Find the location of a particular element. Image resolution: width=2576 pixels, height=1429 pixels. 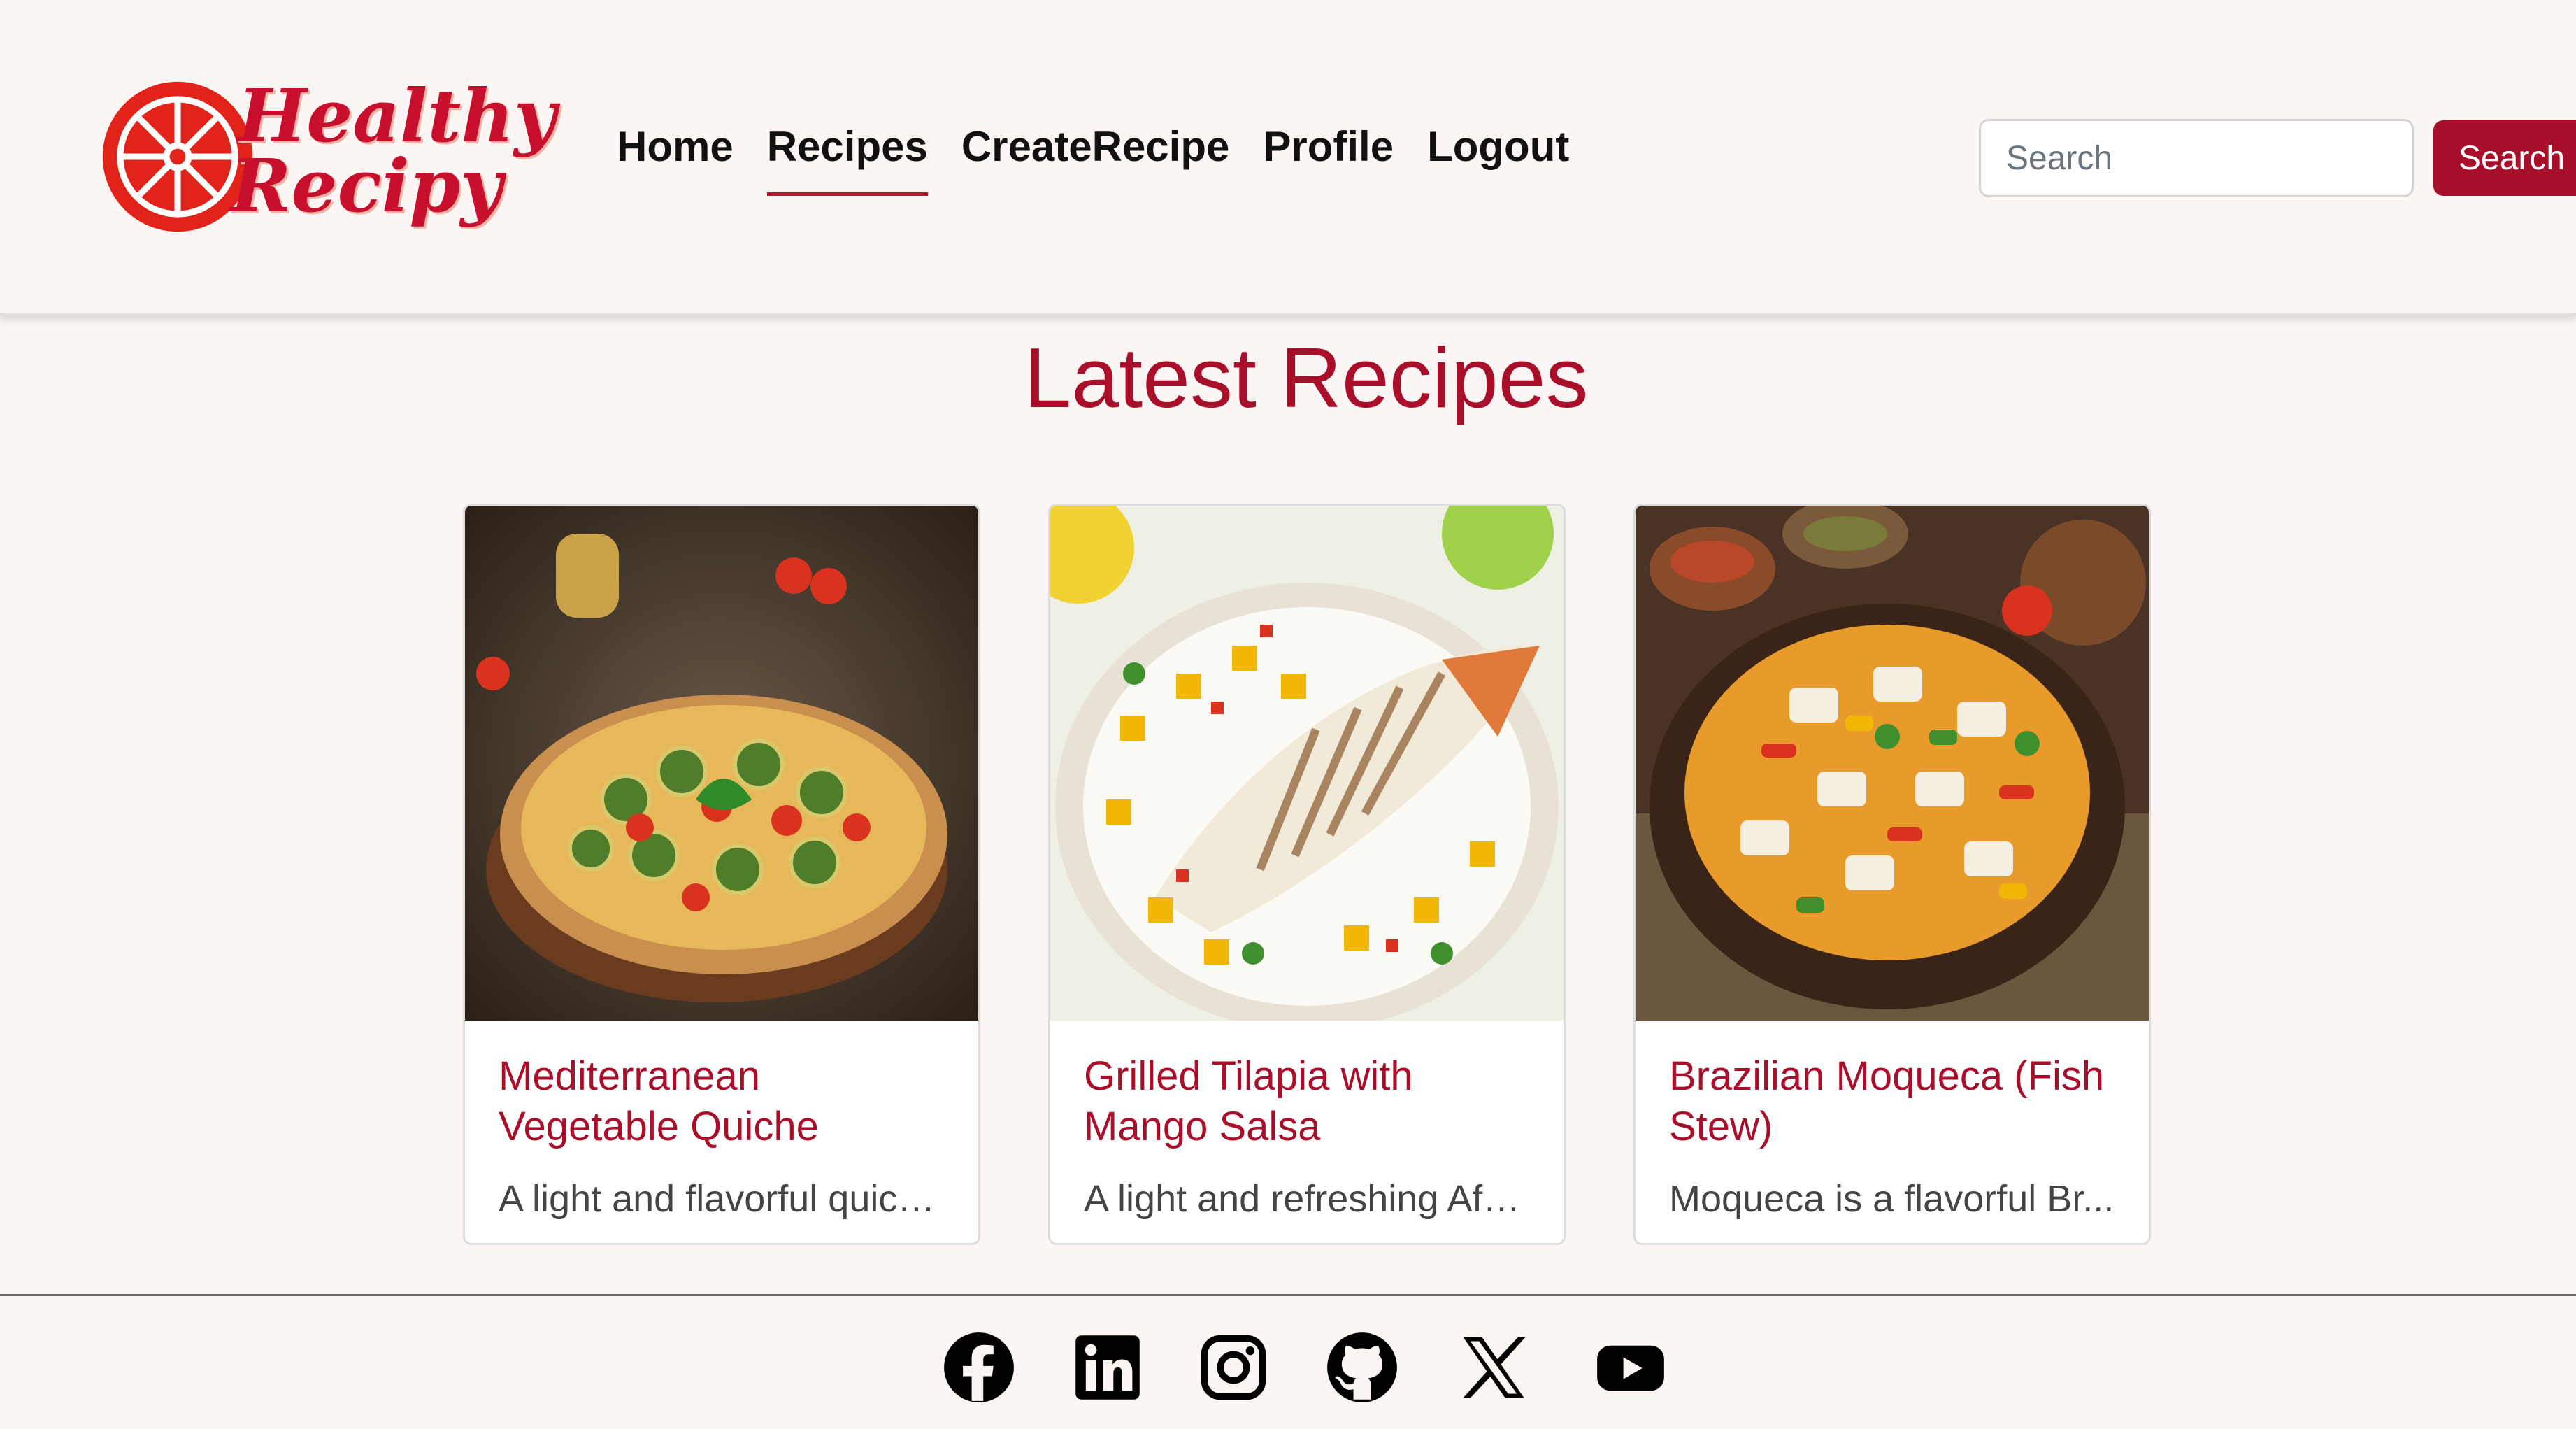

facebook-icon is located at coordinates (979, 1367).